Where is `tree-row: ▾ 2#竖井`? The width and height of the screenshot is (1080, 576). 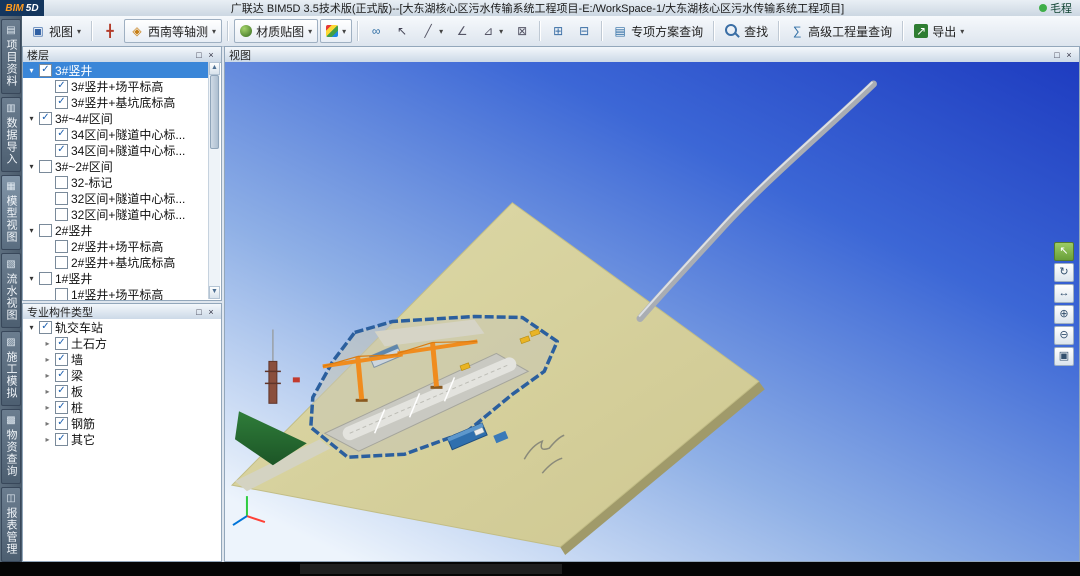
tree-row: ▾ 2#竖井 is located at coordinates (116, 230).